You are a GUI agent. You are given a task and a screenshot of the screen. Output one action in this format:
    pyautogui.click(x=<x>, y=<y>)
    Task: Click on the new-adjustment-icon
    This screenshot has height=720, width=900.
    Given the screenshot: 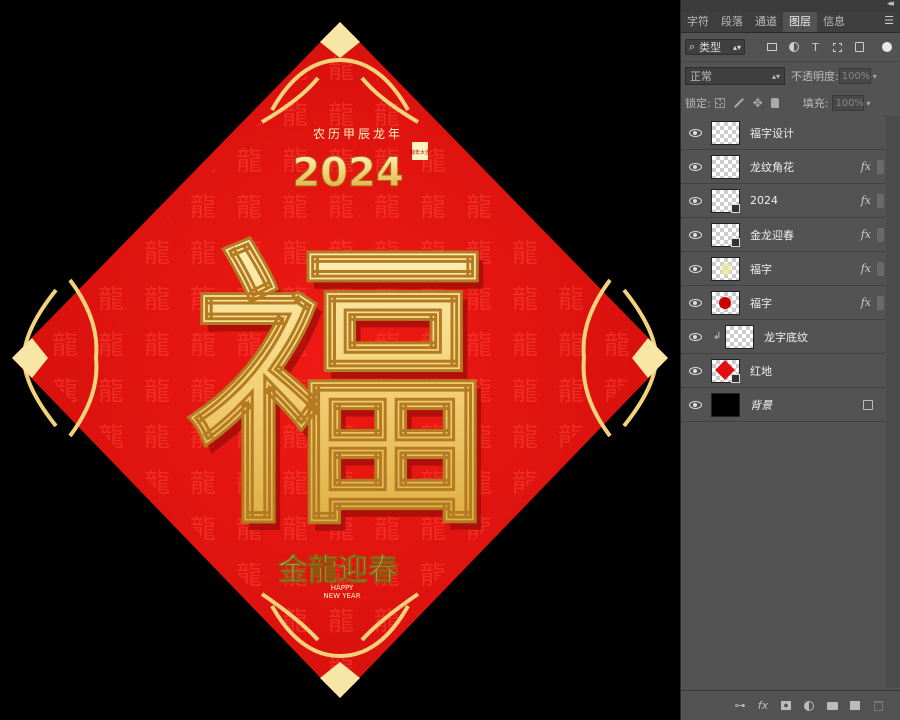 What is the action you would take?
    pyautogui.click(x=809, y=706)
    